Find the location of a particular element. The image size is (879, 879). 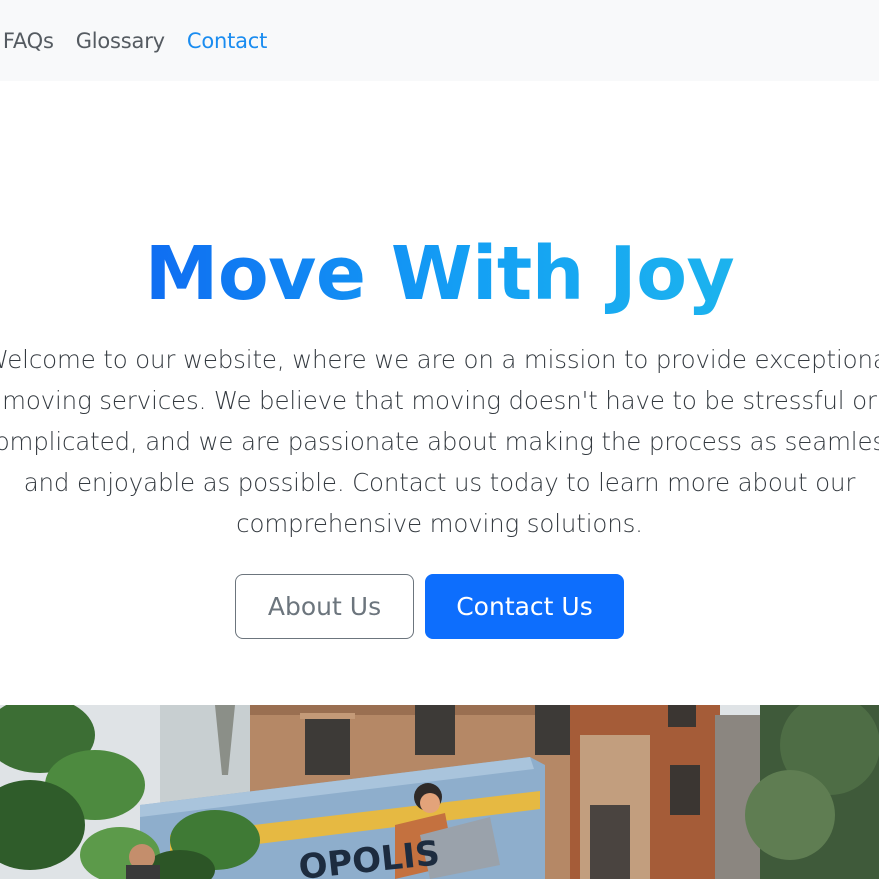

nav-item-contact: Contact is located at coordinates (227, 41).